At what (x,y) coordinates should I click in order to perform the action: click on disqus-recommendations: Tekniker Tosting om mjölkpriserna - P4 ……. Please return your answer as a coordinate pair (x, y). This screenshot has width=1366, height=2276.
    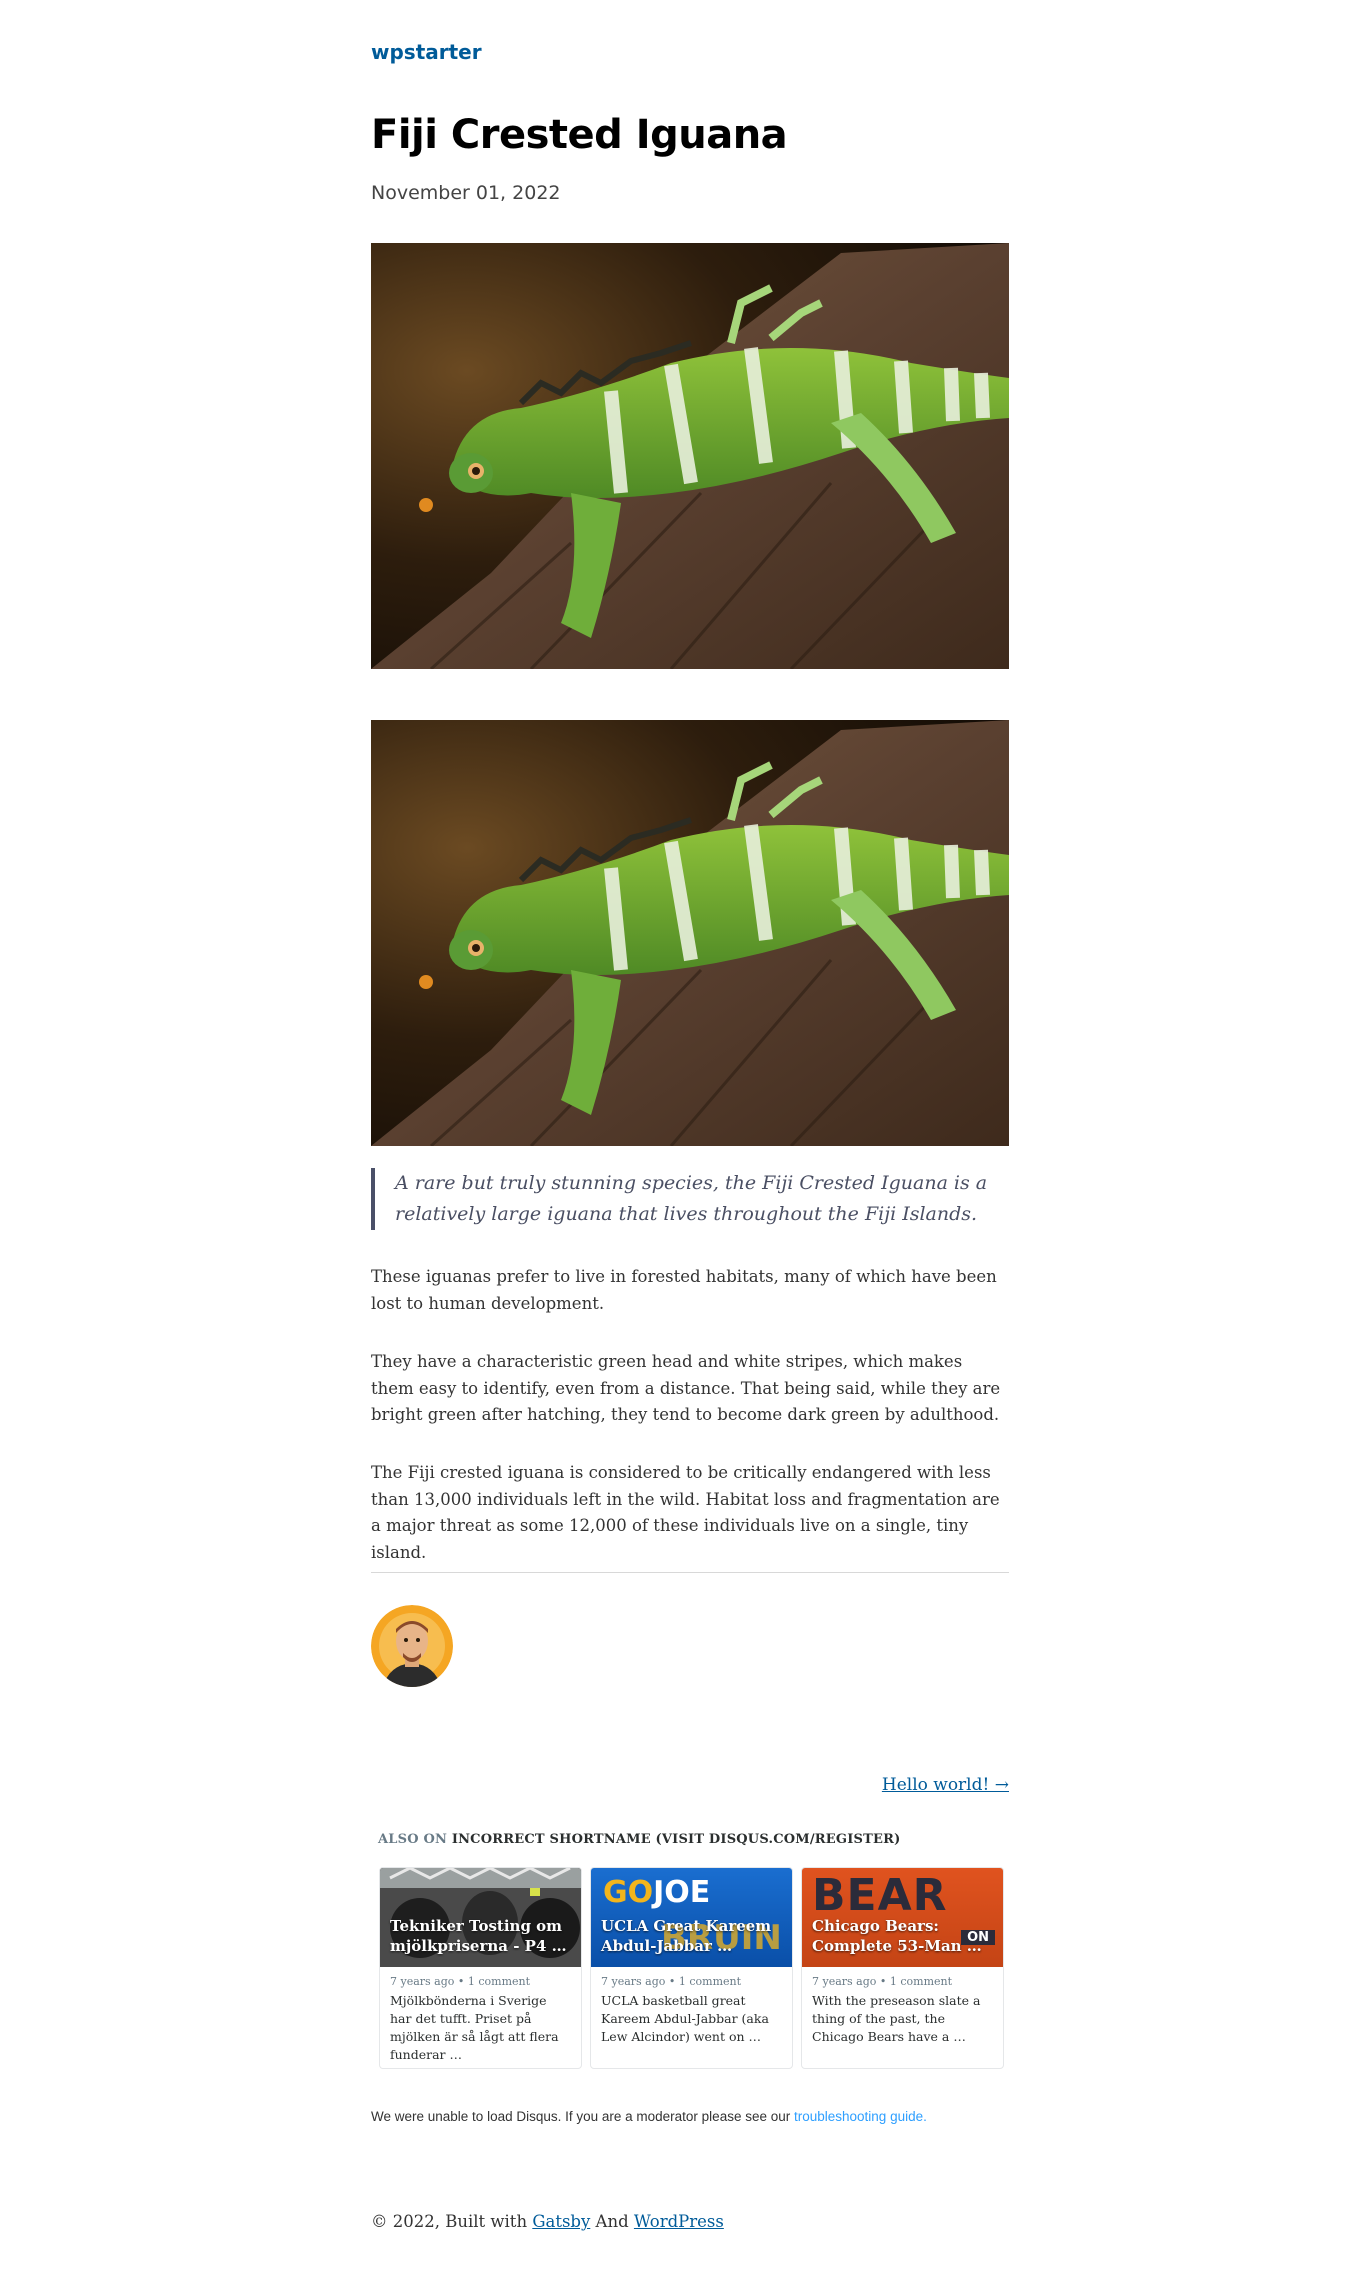
    Looking at the image, I should click on (691, 1968).